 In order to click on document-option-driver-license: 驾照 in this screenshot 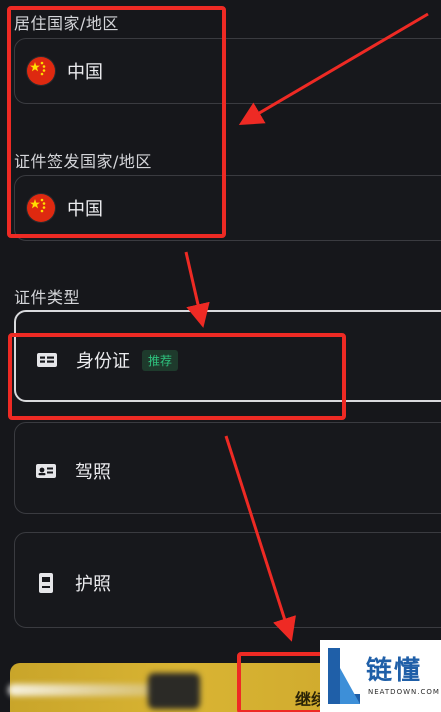, I will do `click(227, 468)`.